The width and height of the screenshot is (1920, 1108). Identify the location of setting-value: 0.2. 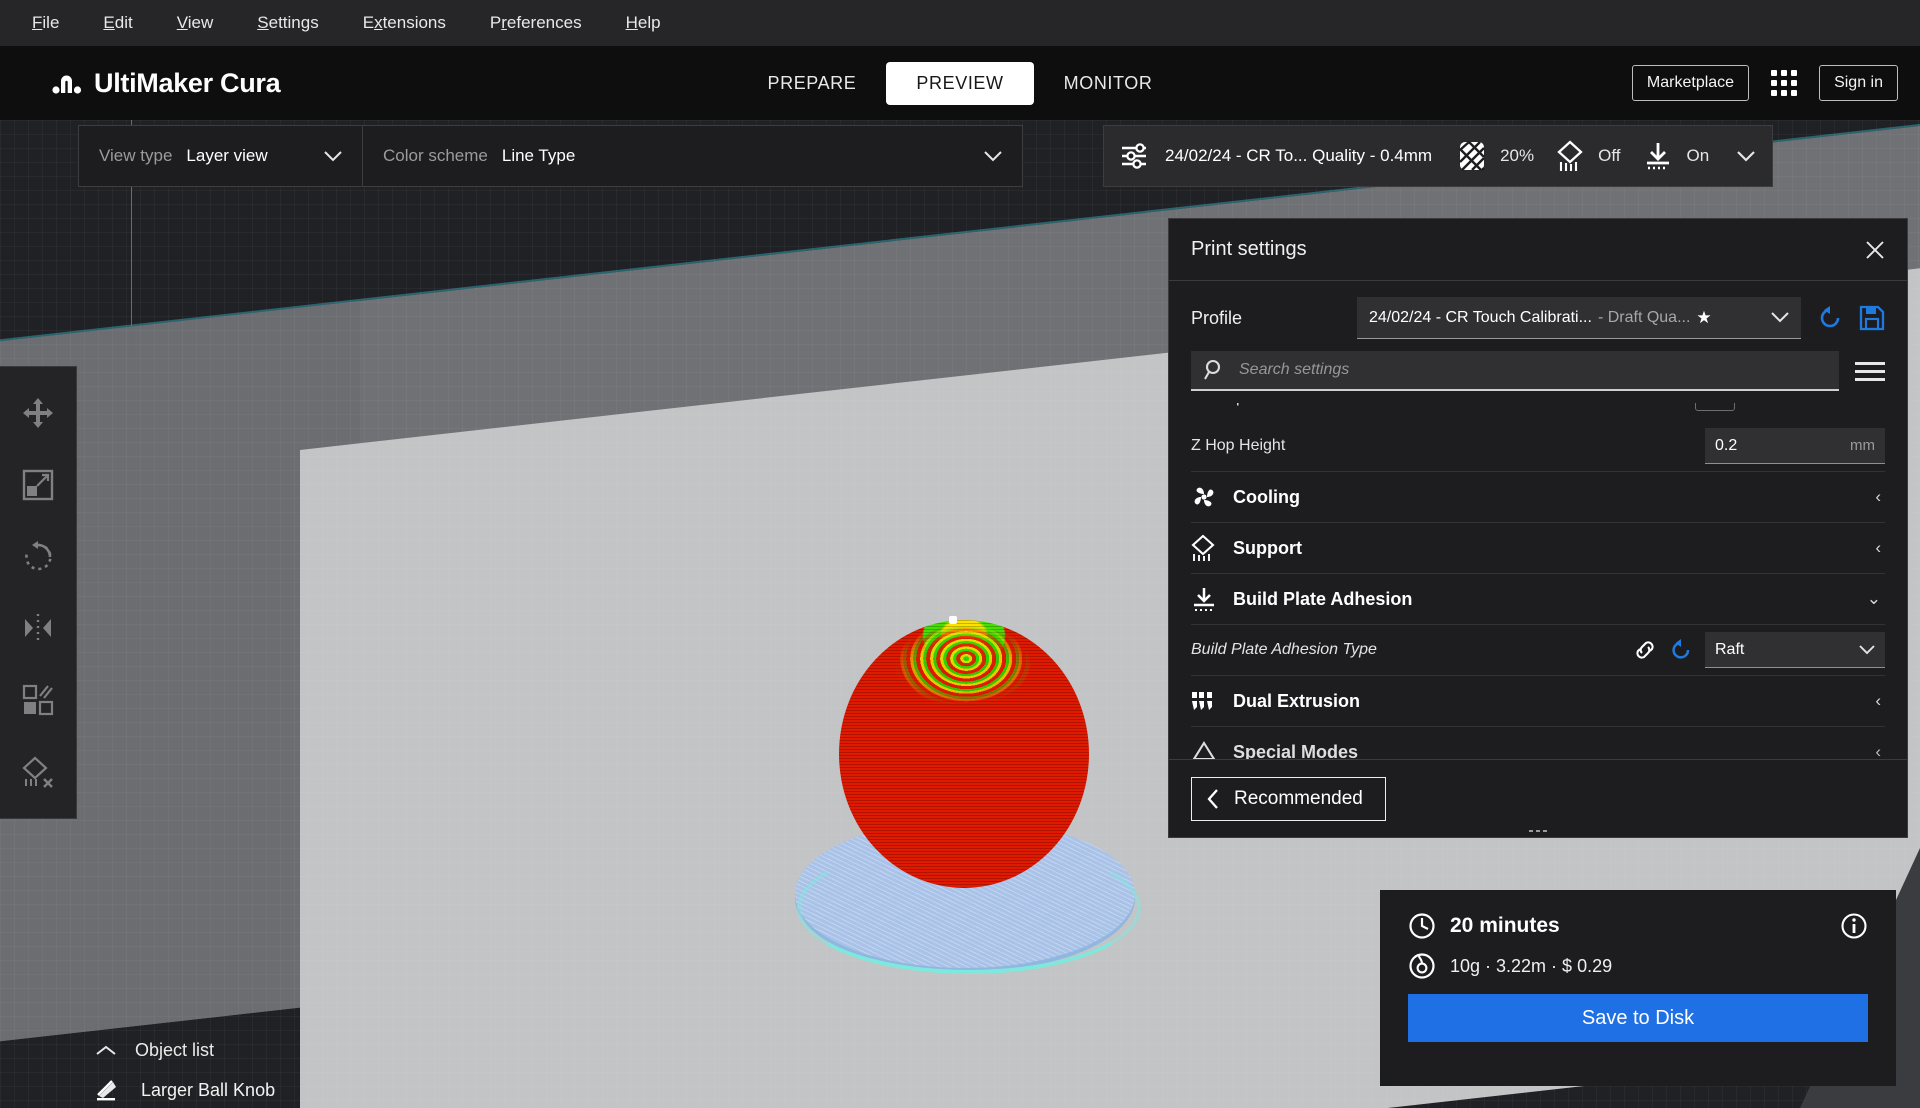
(1726, 445).